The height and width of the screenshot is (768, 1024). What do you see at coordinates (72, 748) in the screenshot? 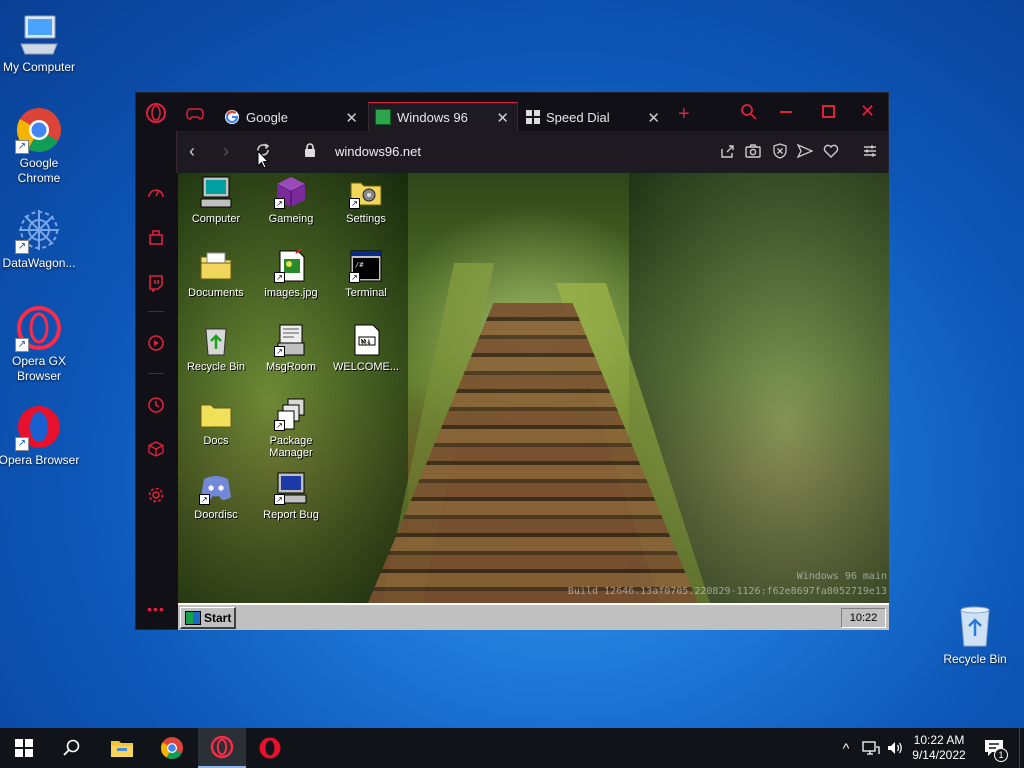
I see `taskbar-search-button` at bounding box center [72, 748].